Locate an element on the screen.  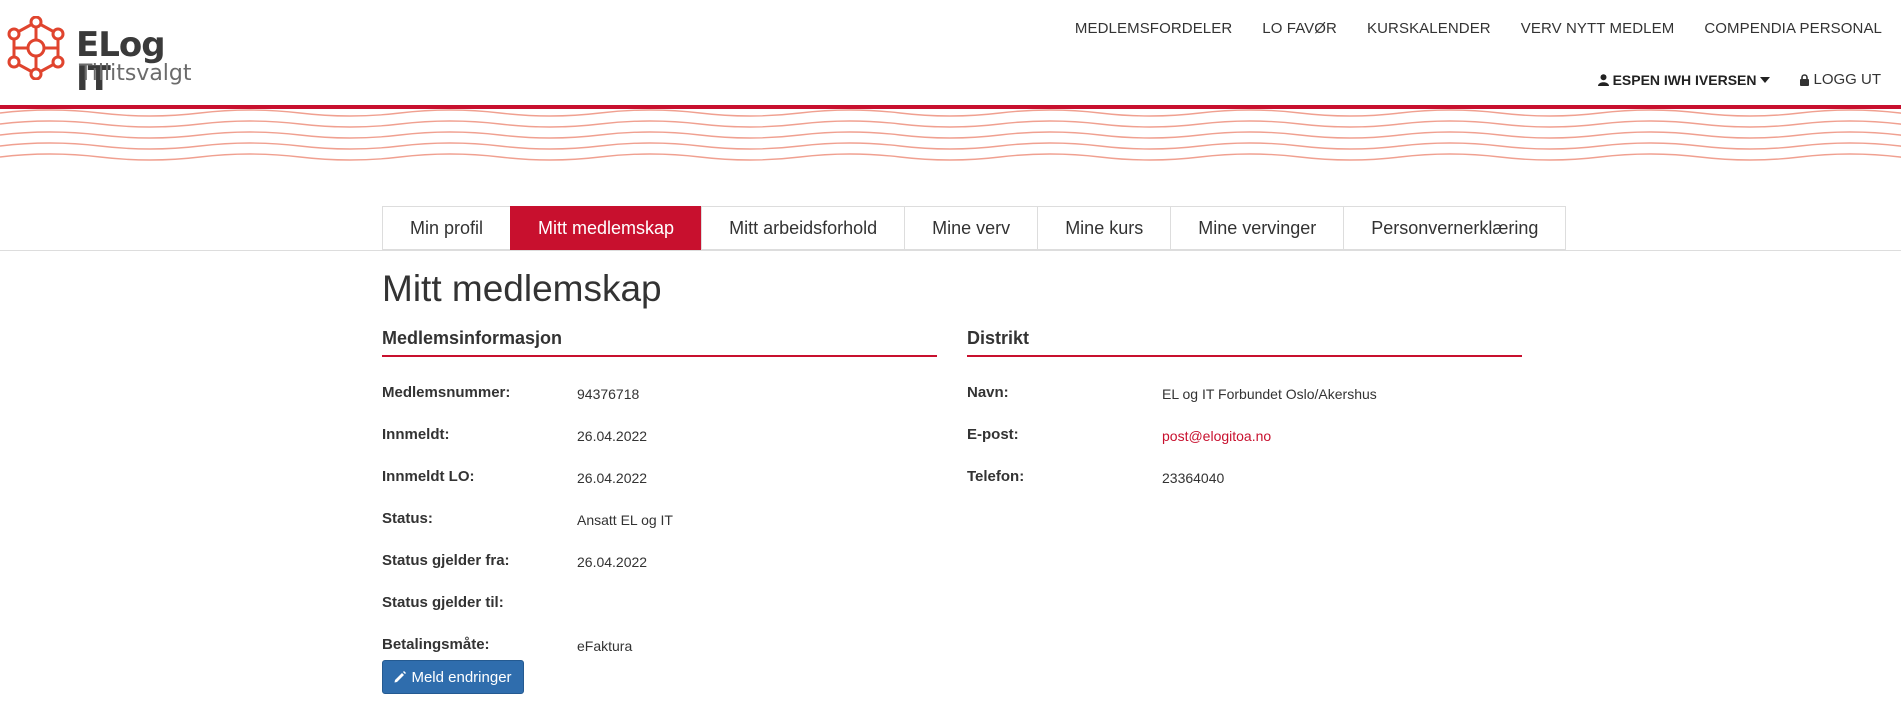
brand-tagline: Tillitsvalgt is located at coordinates (135, 73).